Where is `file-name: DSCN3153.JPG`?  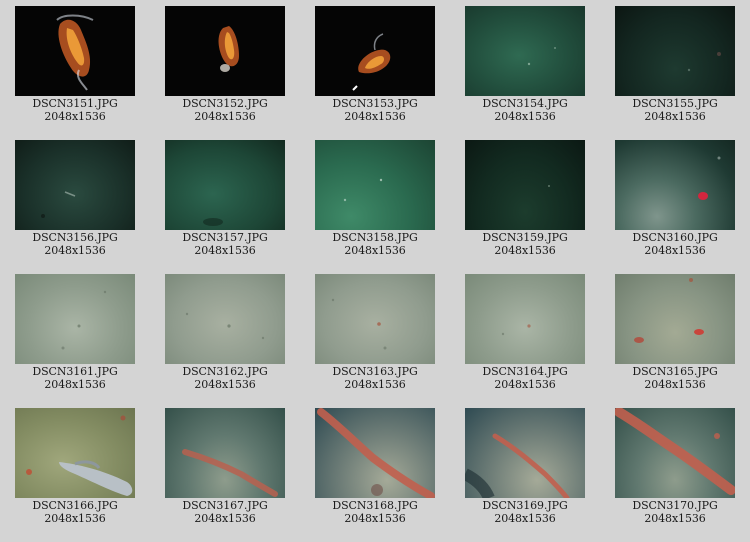 file-name: DSCN3153.JPG is located at coordinates (374, 103).